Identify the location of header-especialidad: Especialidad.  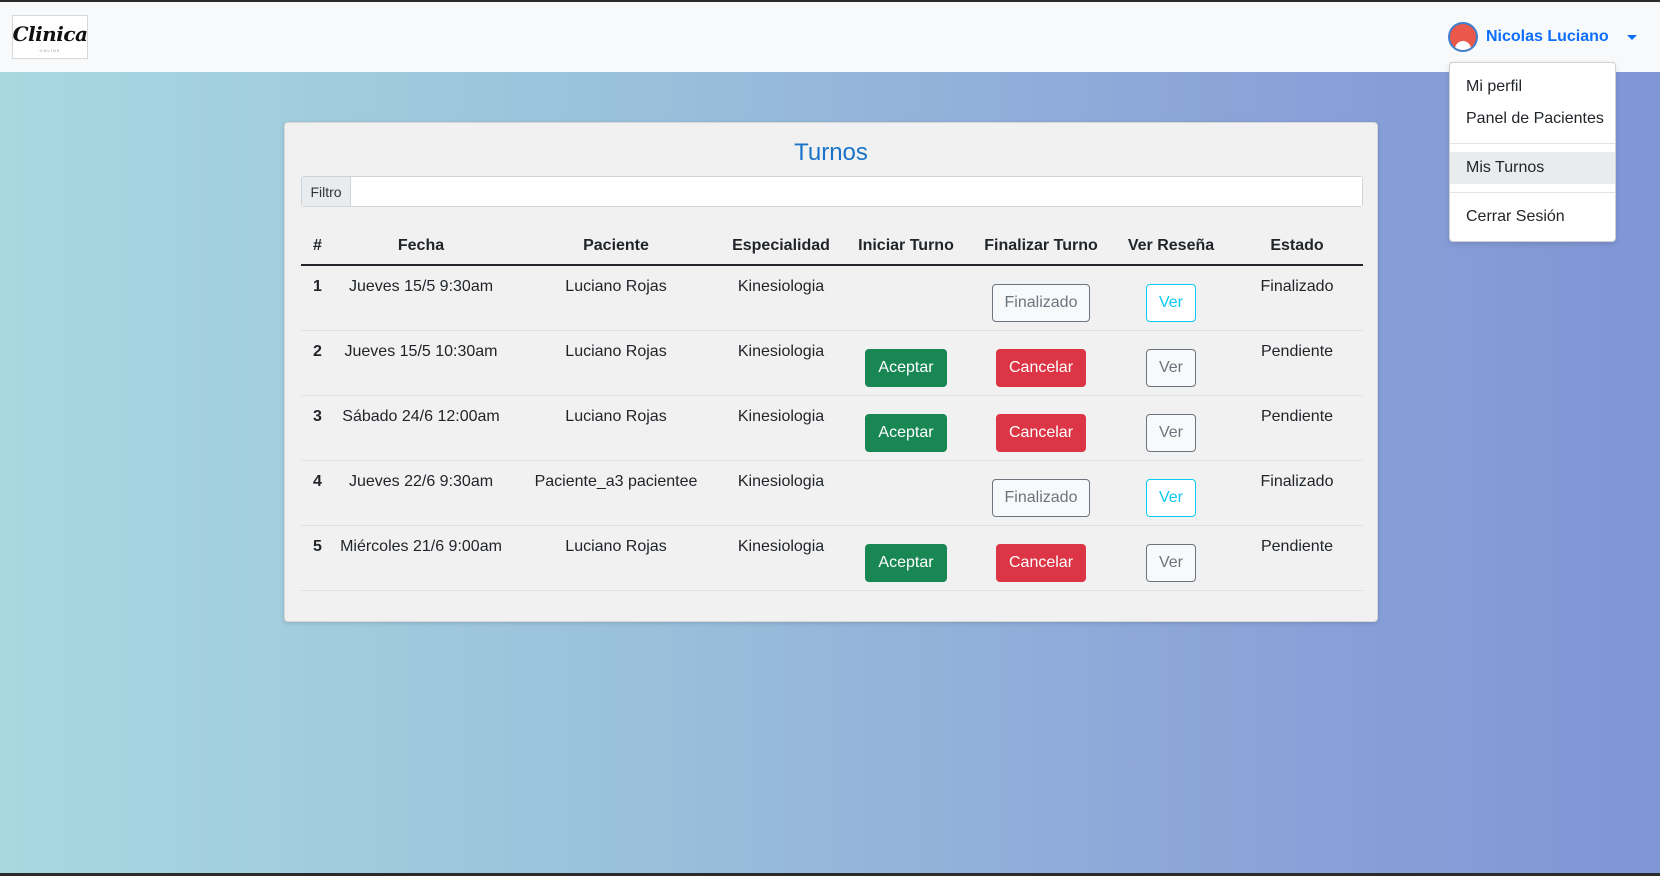
(781, 246).